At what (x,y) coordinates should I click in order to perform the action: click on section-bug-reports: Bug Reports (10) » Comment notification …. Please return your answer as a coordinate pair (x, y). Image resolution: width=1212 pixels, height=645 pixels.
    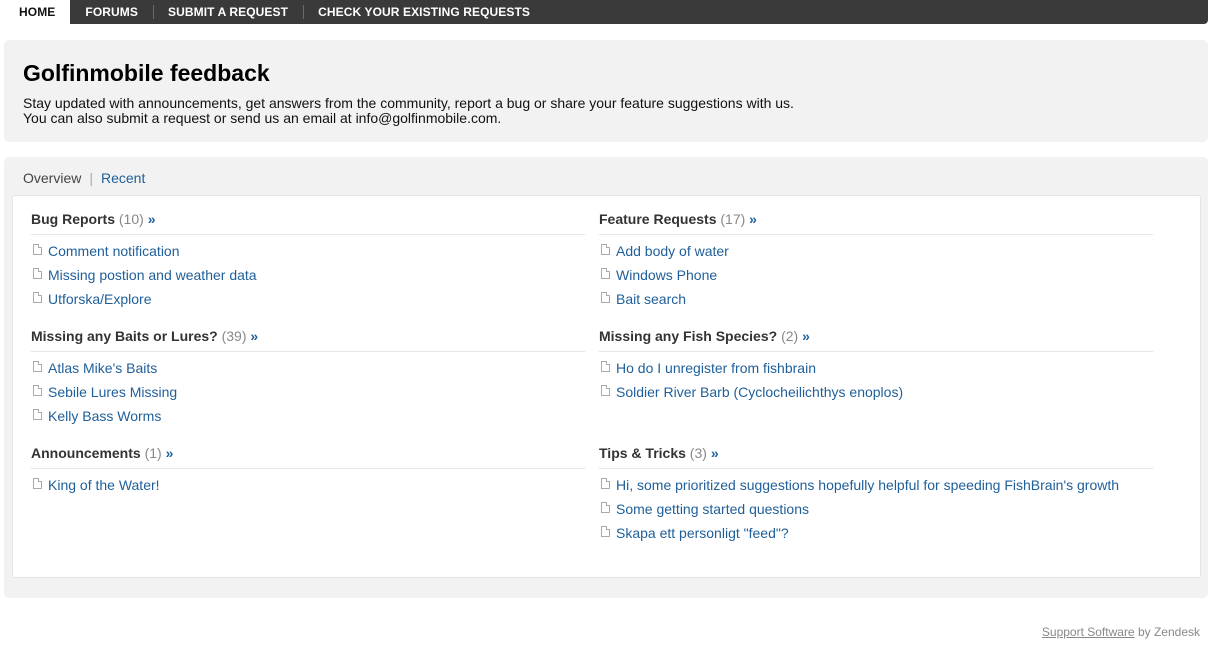
    Looking at the image, I should click on (308, 263).